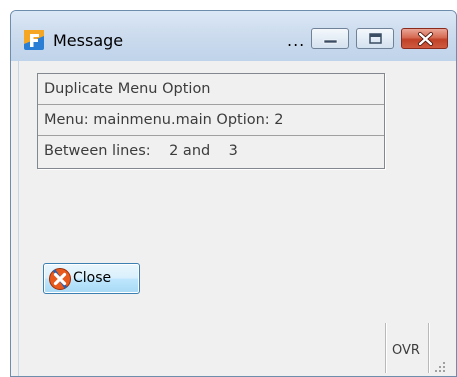  What do you see at coordinates (330, 38) in the screenshot?
I see `minimize-button` at bounding box center [330, 38].